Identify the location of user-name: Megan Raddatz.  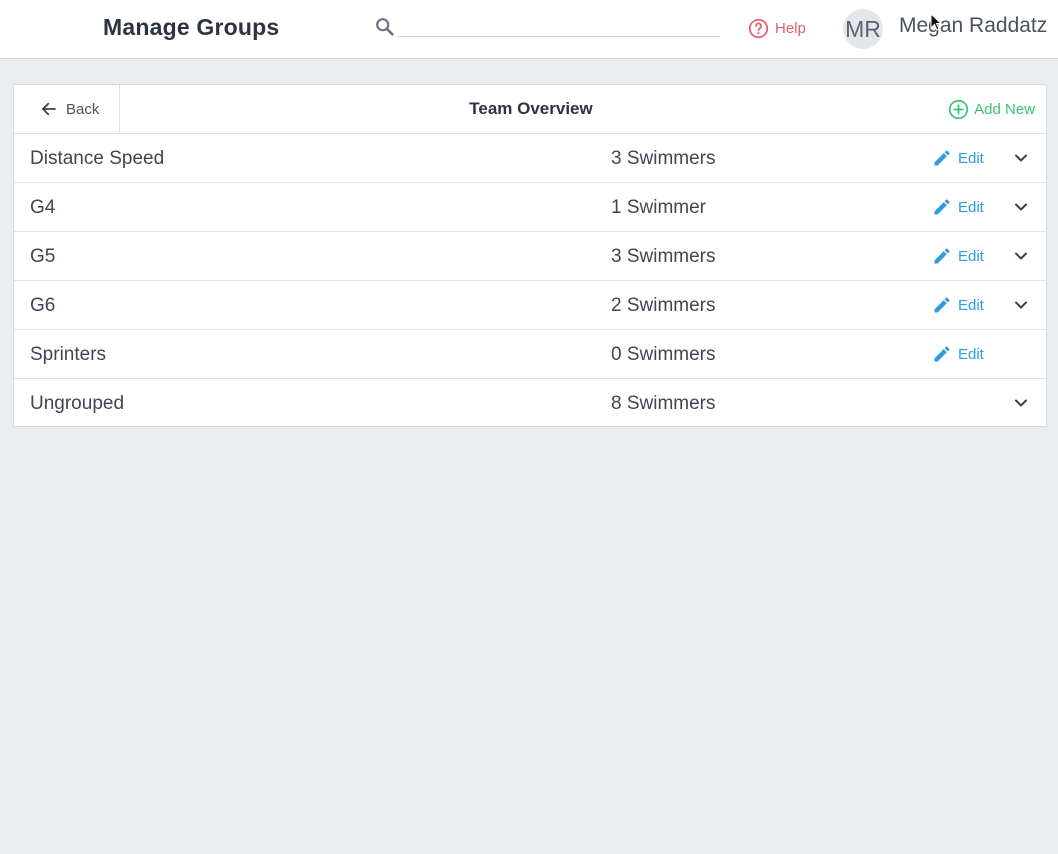
(973, 26).